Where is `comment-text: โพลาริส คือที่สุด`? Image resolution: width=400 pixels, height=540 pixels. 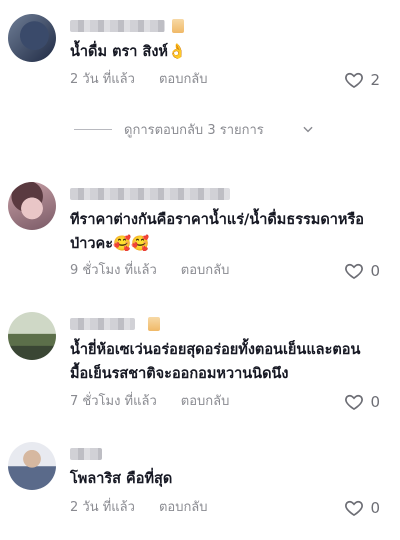
comment-text: โพลาริส คือที่สุด is located at coordinates (121, 479).